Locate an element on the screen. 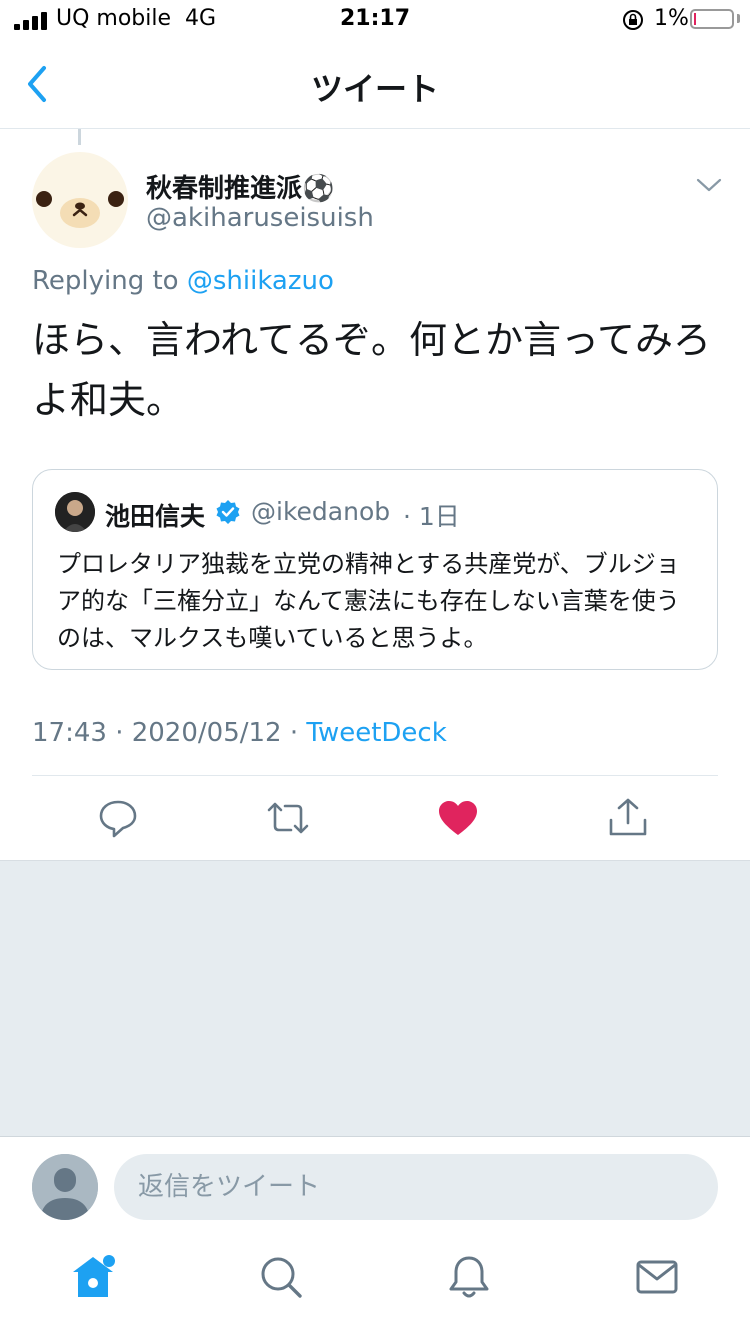  divider is located at coordinates (375, 775).